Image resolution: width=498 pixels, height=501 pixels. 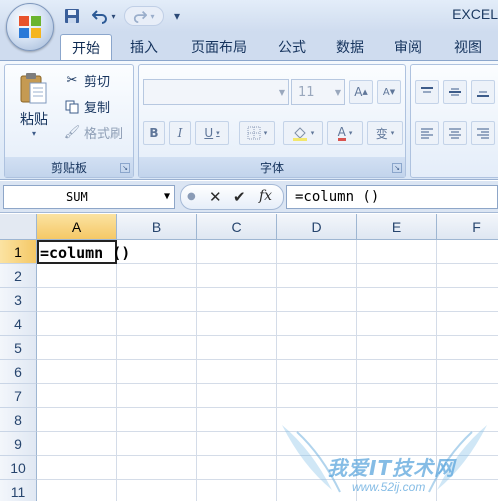 I want to click on scissors-icon: ✂, so click(x=72, y=80).